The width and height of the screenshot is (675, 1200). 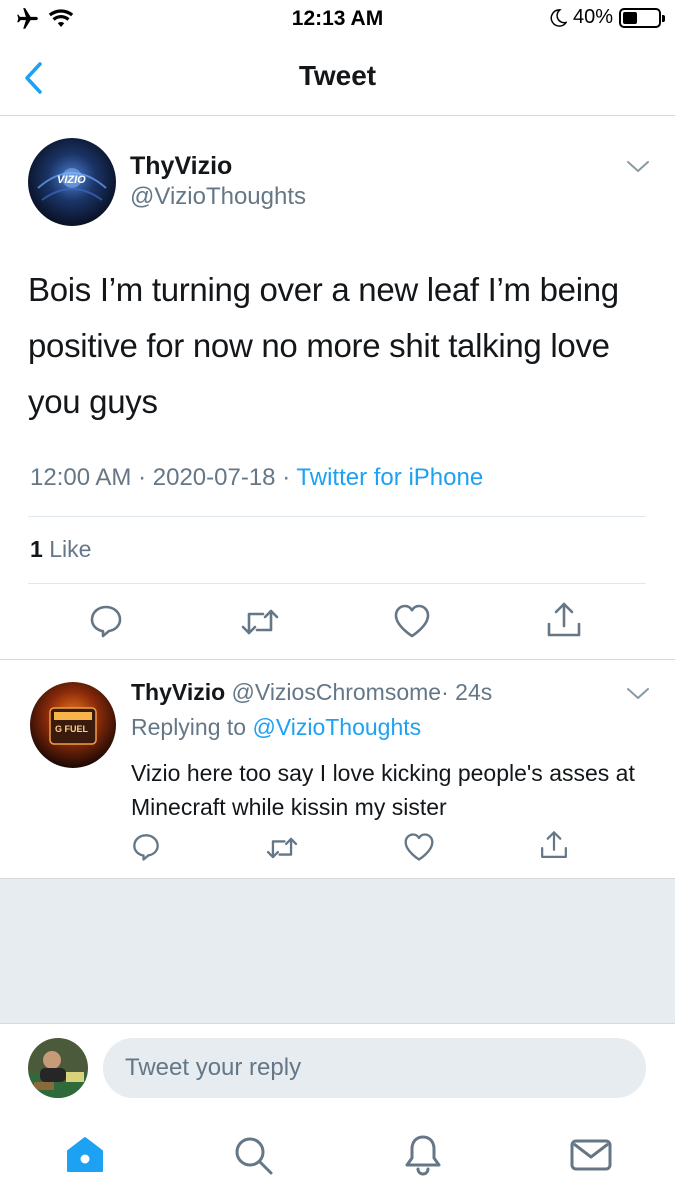 I want to click on status-bar: 12:13 AM 40%, so click(x=337, y=20).